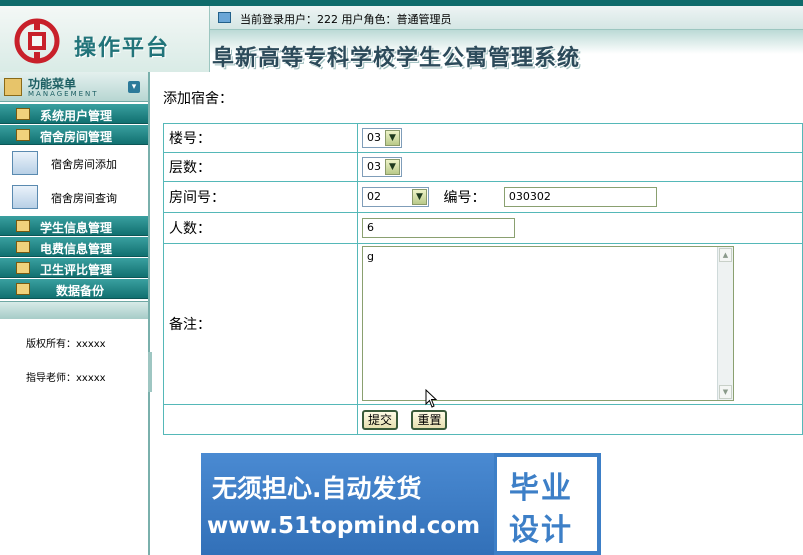  Describe the element at coordinates (134, 87) in the screenshot. I see `chevron-down-icon: ▾` at that location.